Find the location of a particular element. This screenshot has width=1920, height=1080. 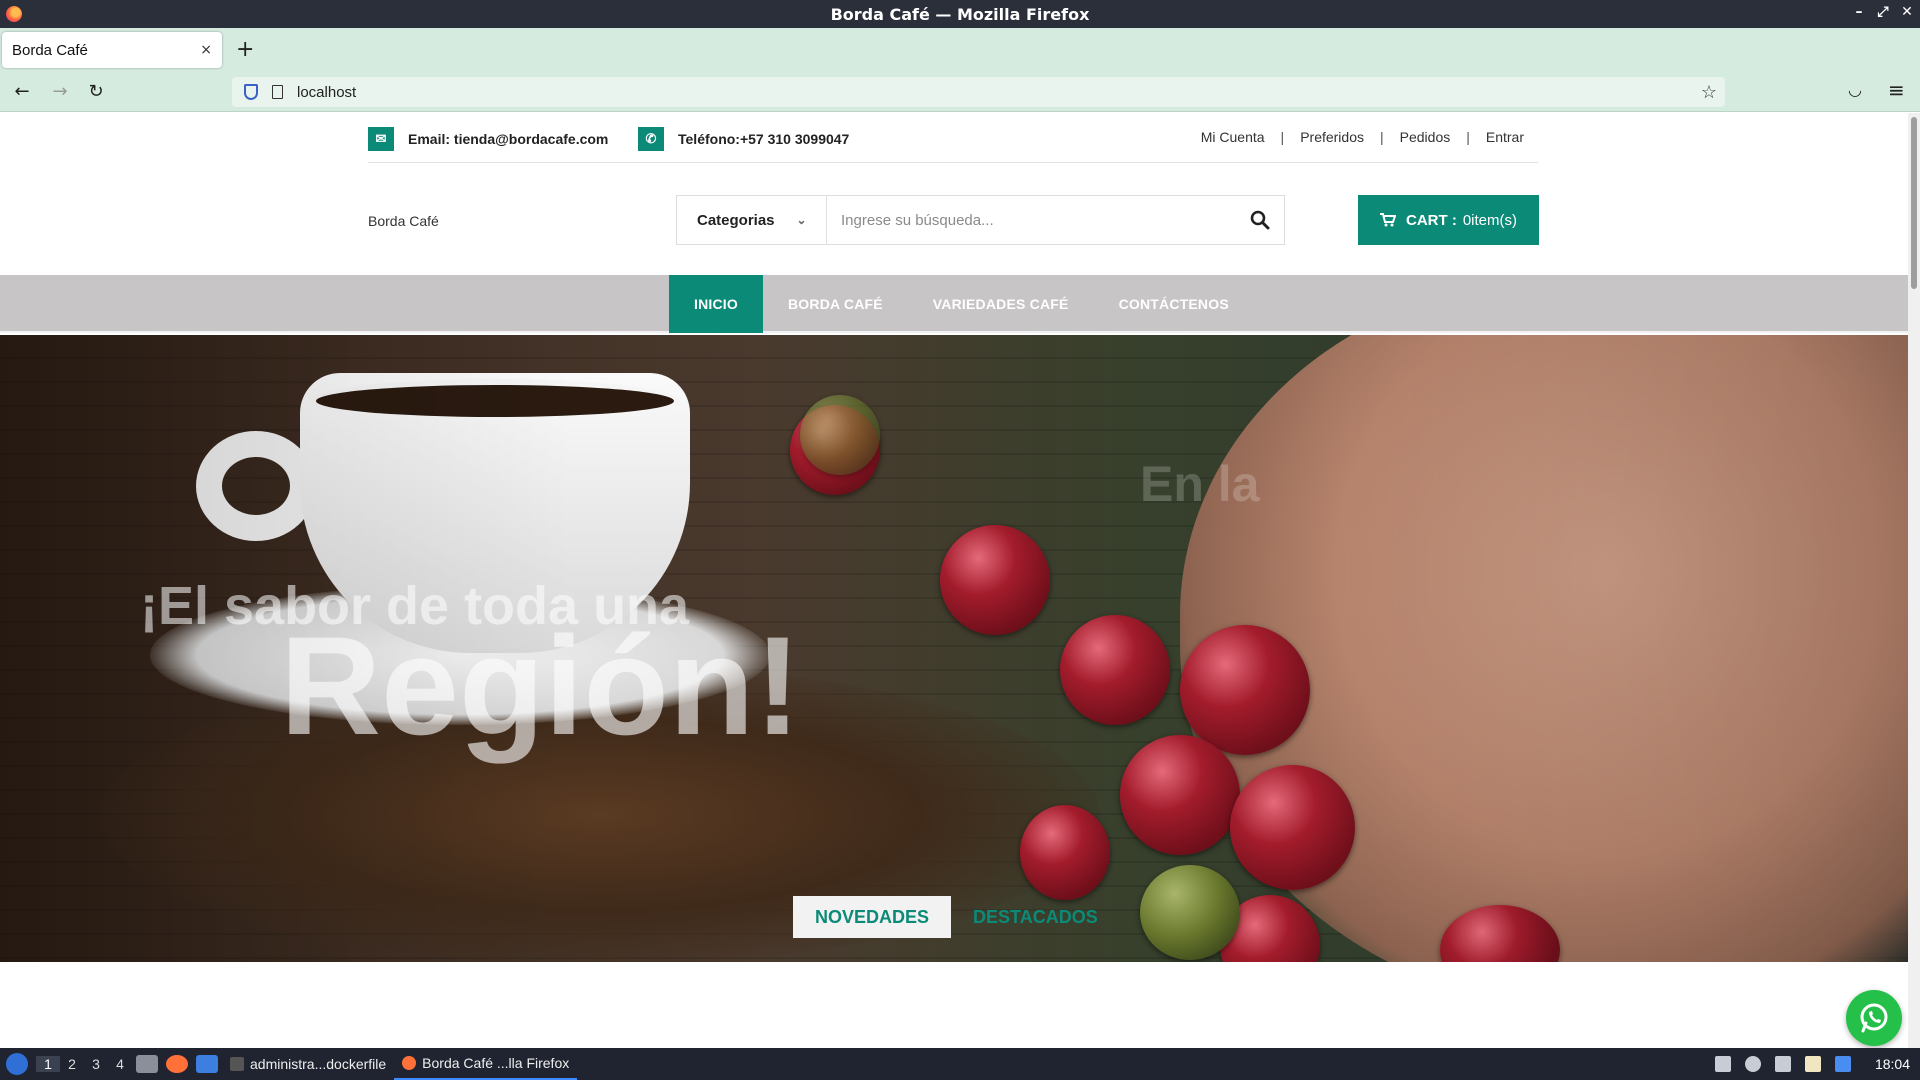

clock: 18:04 is located at coordinates (1892, 1064).